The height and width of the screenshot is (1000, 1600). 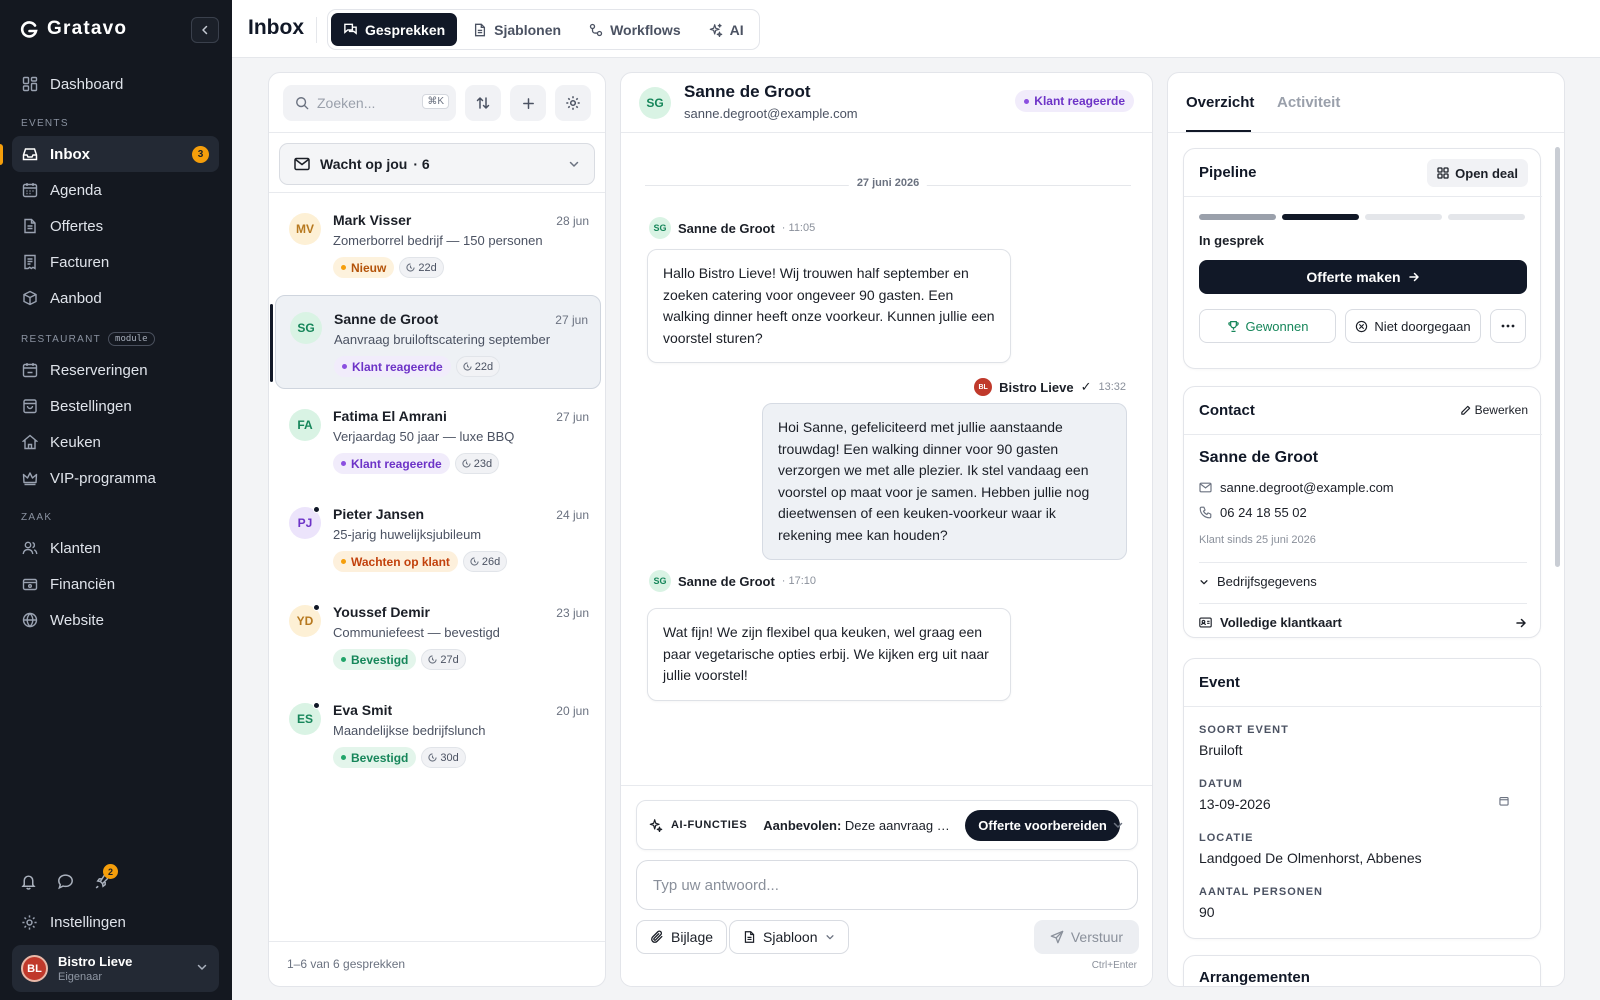 What do you see at coordinates (1257, 540) in the screenshot?
I see `contact-since: Klant sinds 25 juni 2026` at bounding box center [1257, 540].